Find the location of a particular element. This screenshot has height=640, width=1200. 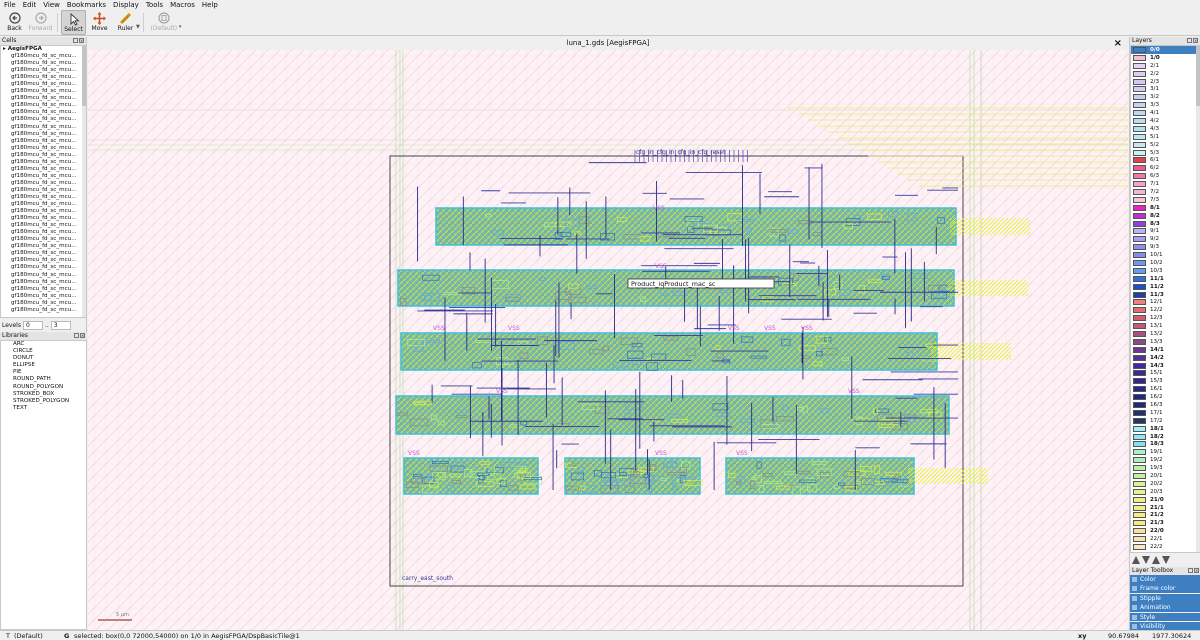

layer-row: 14/2 is located at coordinates (1165, 358).